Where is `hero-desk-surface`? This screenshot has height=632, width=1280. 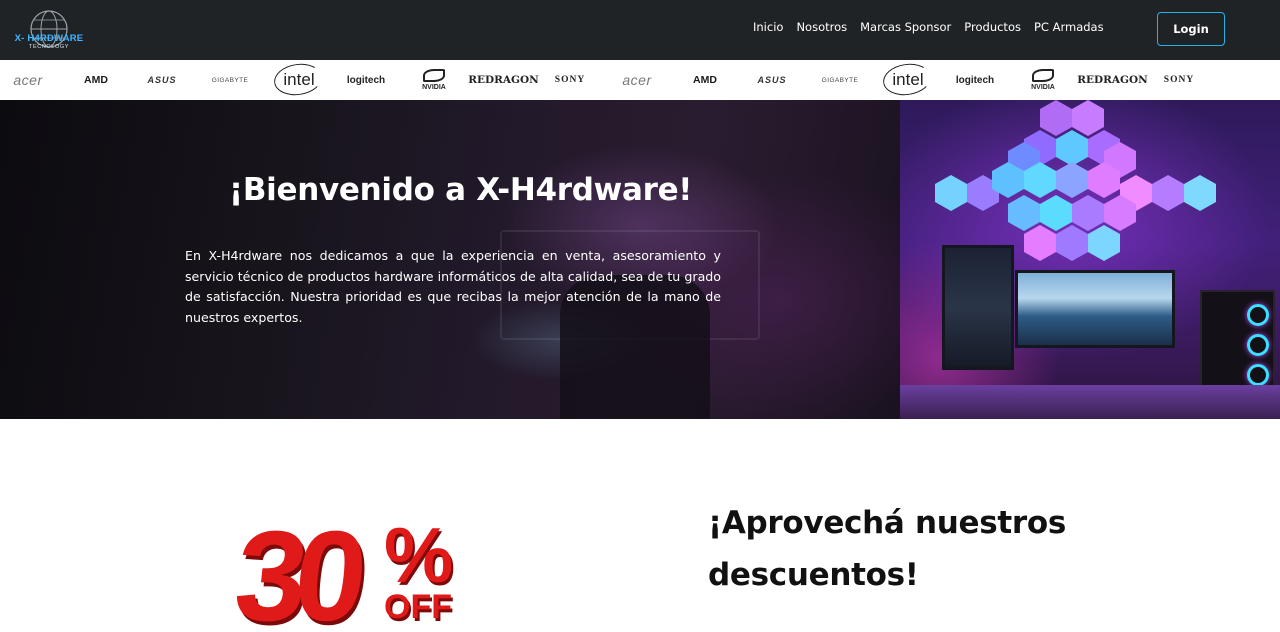 hero-desk-surface is located at coordinates (1090, 402).